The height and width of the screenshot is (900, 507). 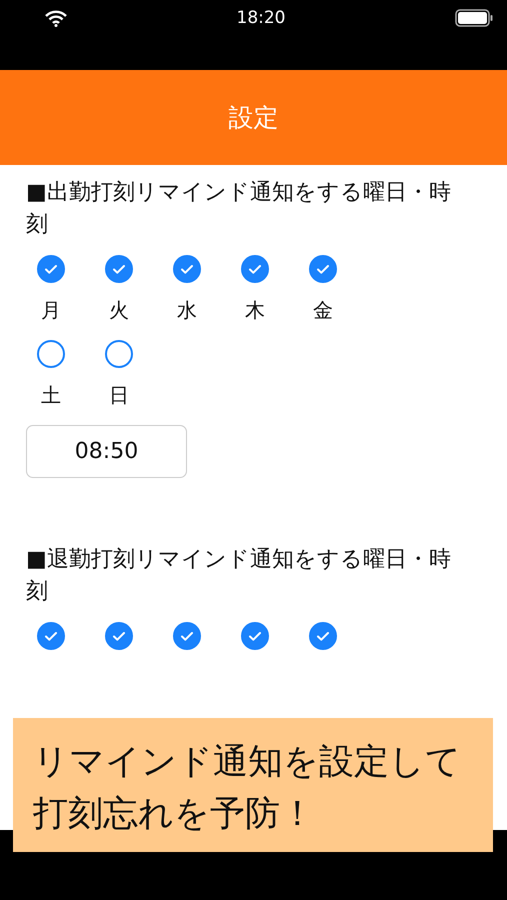 What do you see at coordinates (253, 785) in the screenshot?
I see `promo-banner: リマインド通知を設定して打刻忘れを予防！` at bounding box center [253, 785].